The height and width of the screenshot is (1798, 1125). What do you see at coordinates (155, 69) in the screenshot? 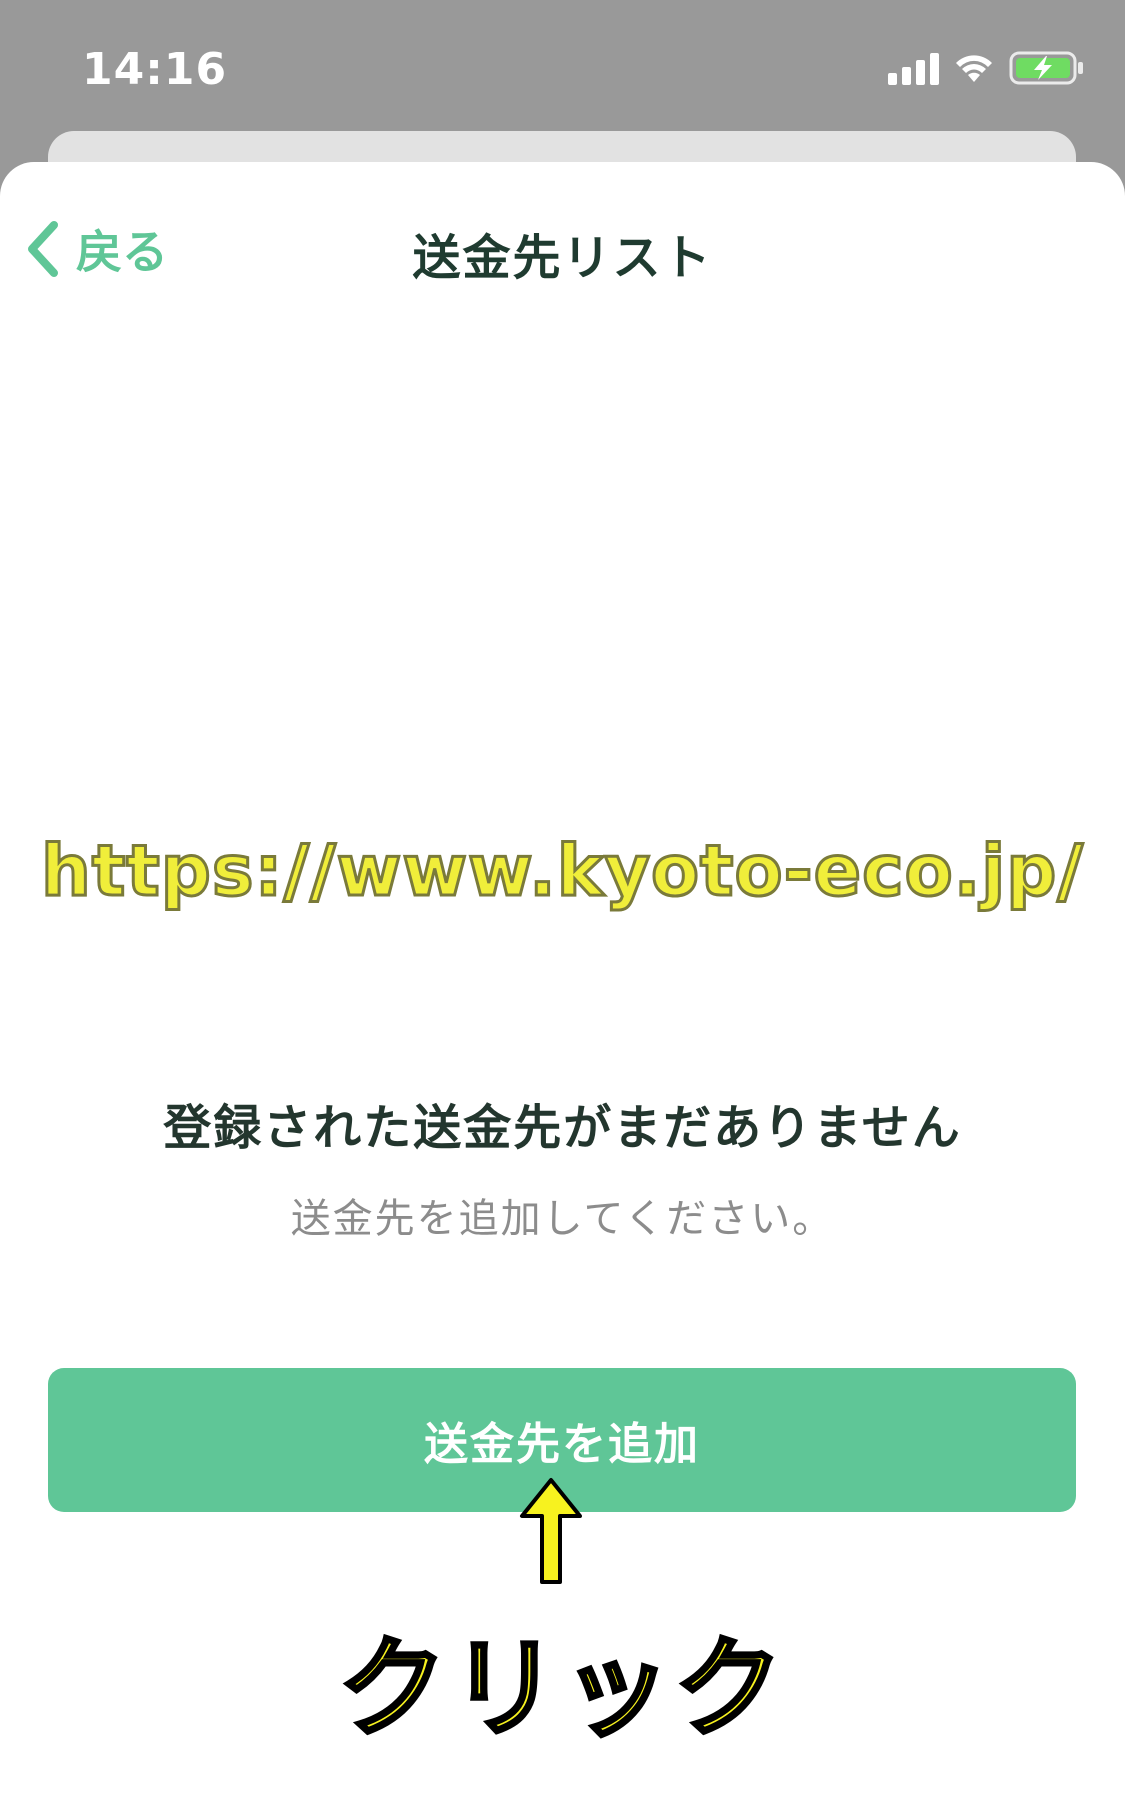
I see `status-time: 14:16` at bounding box center [155, 69].